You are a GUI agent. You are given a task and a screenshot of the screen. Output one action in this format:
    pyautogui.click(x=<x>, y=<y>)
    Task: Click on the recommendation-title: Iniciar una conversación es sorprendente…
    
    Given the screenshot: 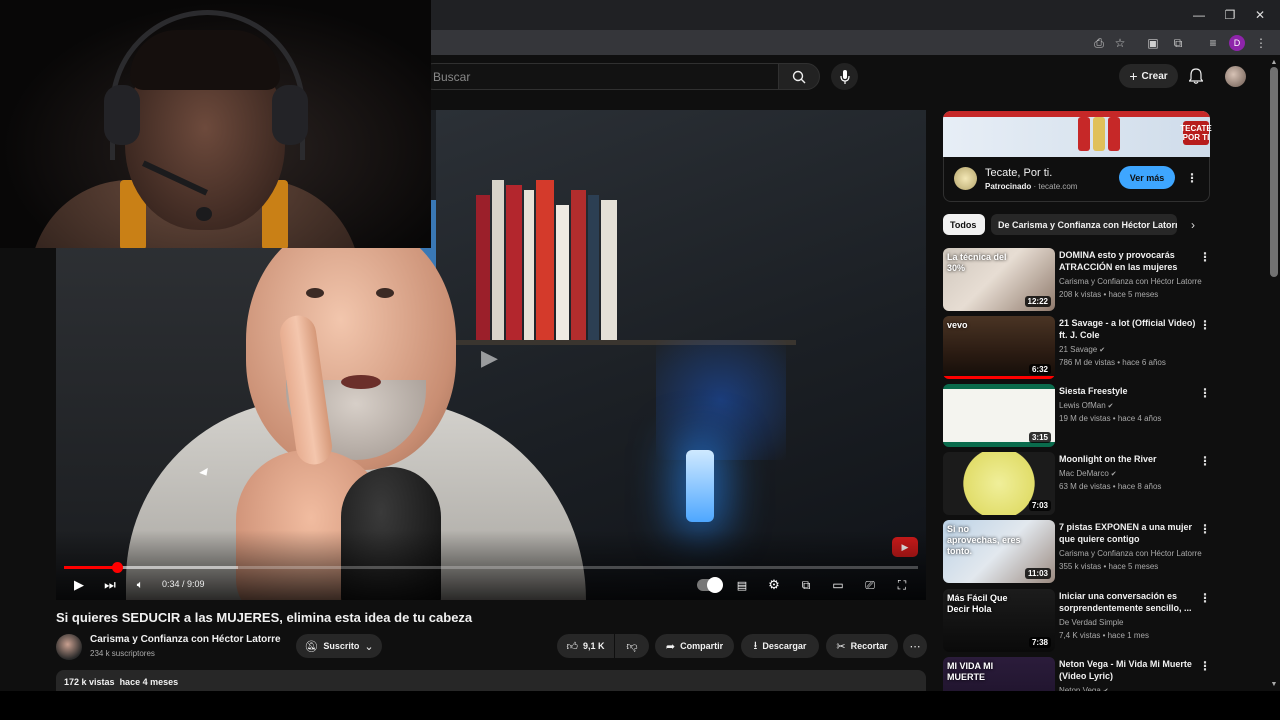 What is the action you would take?
    pyautogui.click(x=1129, y=602)
    